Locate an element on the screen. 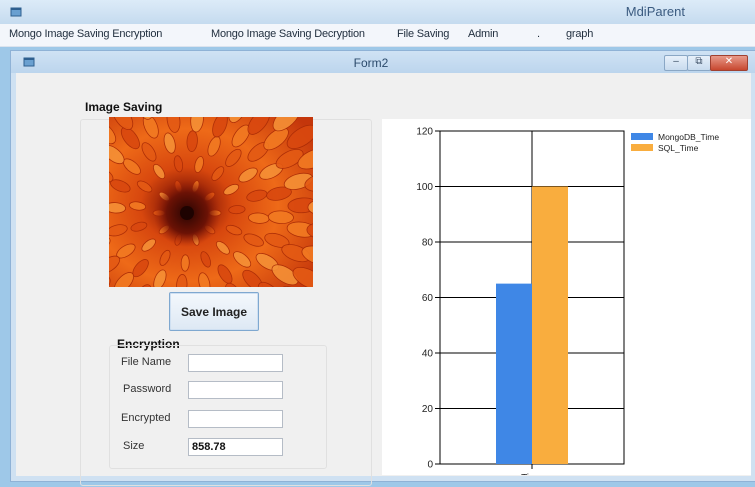 This screenshot has height=487, width=755. picture-box-flower is located at coordinates (211, 202).